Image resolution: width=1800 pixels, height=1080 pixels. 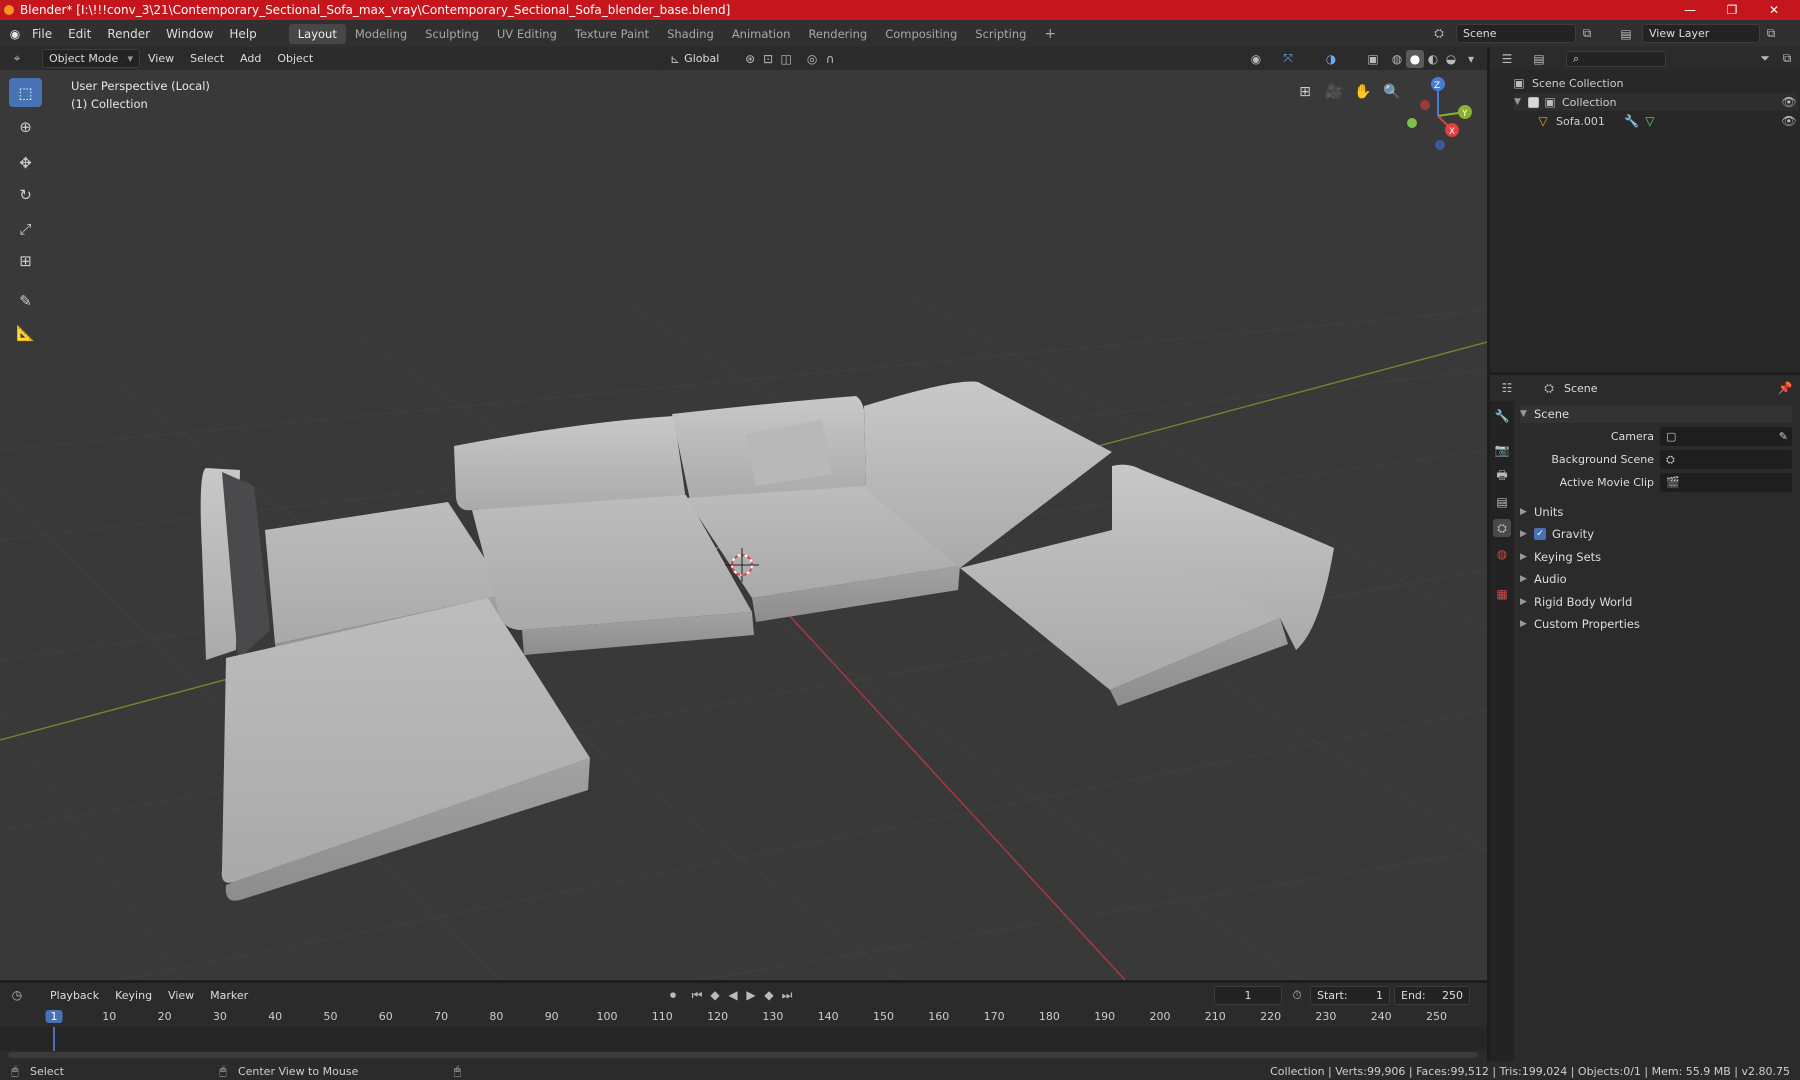 What do you see at coordinates (1726, 482) in the screenshot?
I see `active-movie-clip-field: 🎬` at bounding box center [1726, 482].